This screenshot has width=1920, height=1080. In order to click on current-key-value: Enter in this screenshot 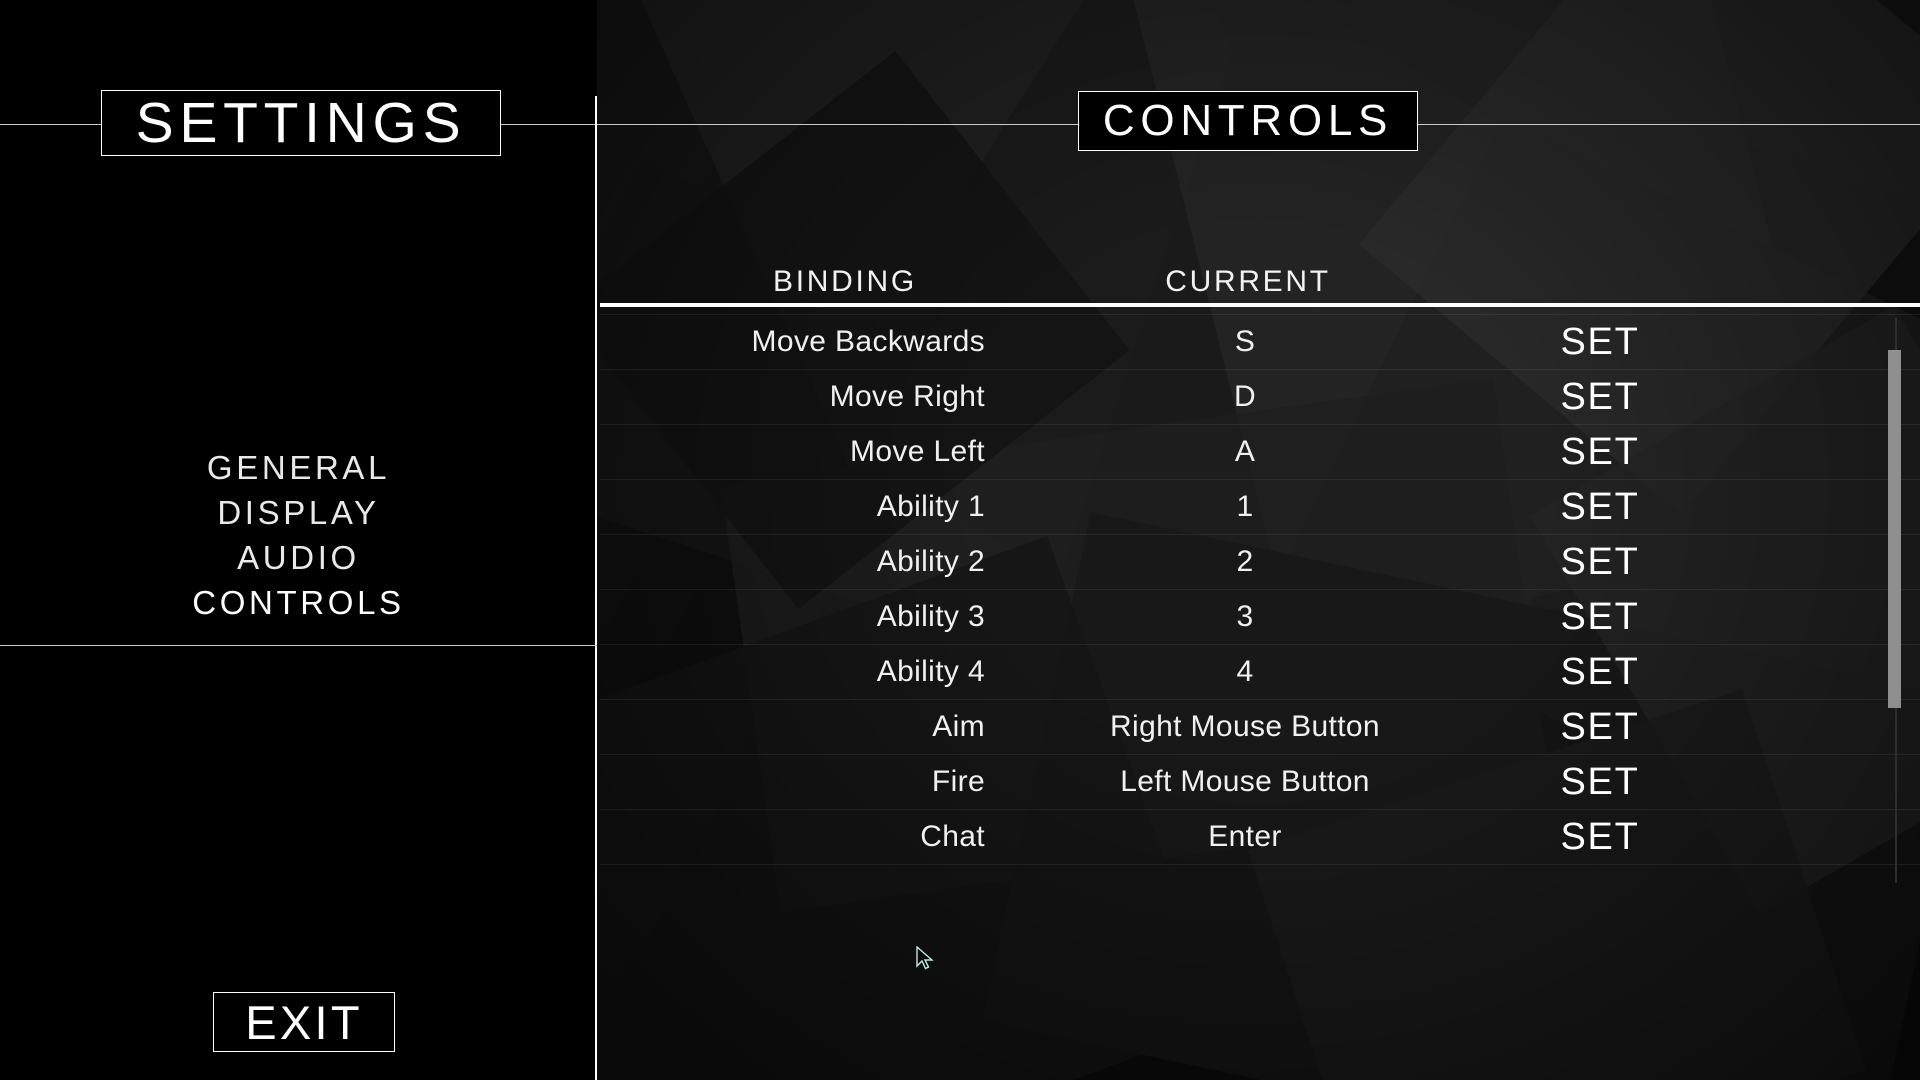, I will do `click(1245, 836)`.